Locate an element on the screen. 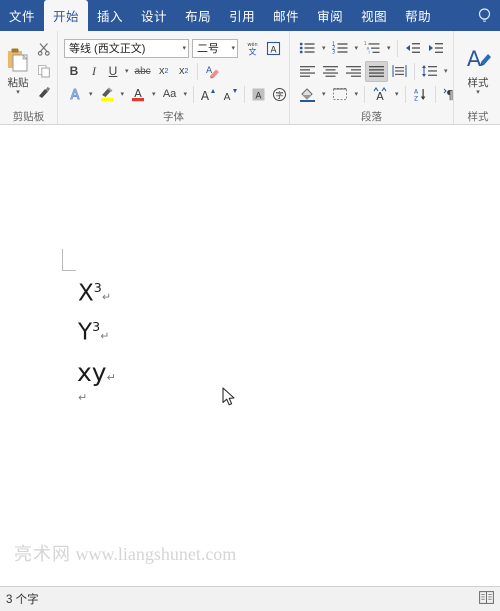  numbering-caret: ▾ is located at coordinates (357, 48).